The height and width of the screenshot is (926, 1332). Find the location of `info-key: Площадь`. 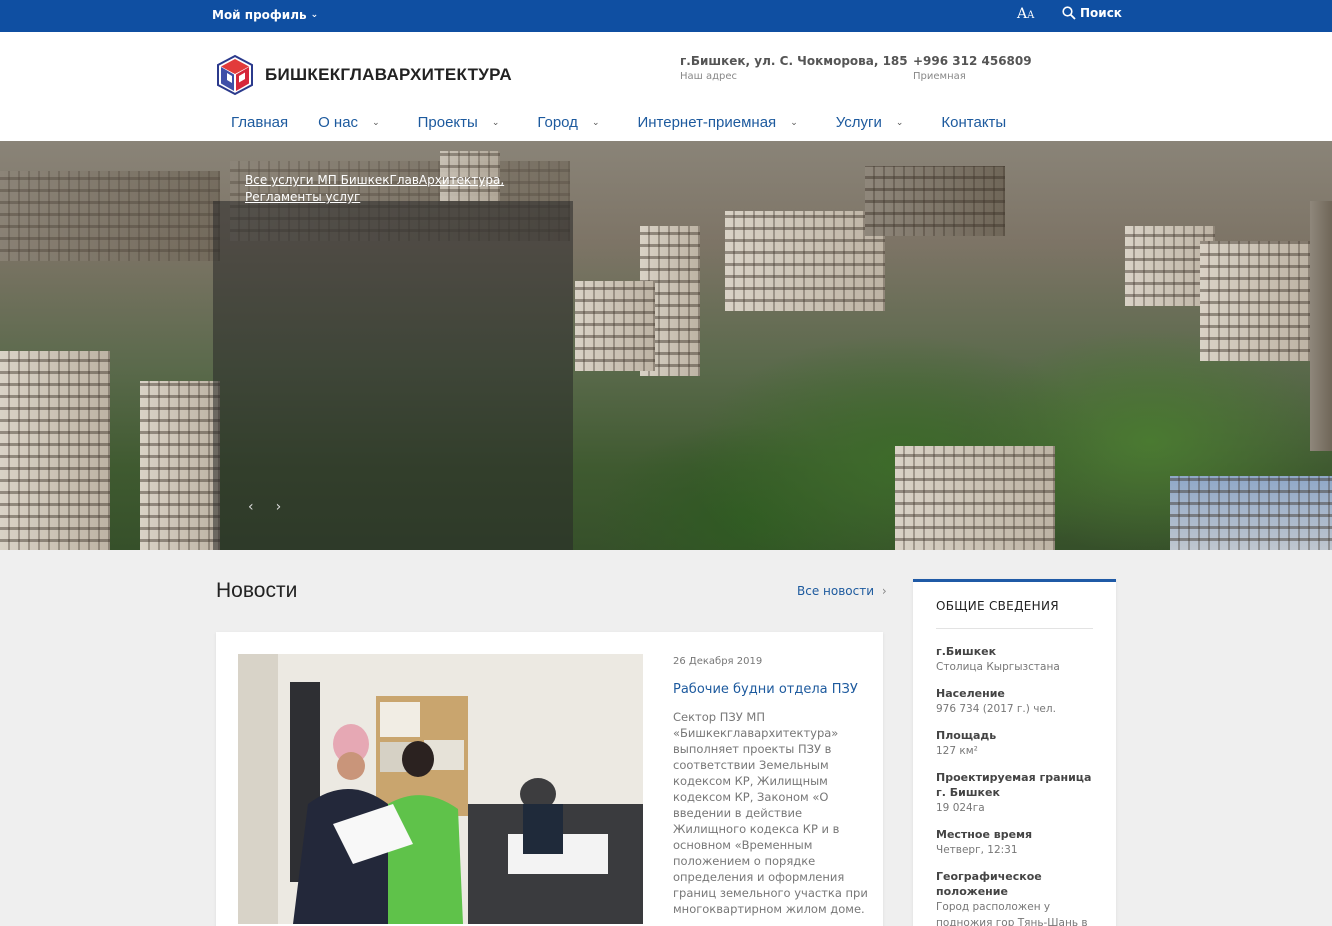

info-key: Площадь is located at coordinates (966, 735).